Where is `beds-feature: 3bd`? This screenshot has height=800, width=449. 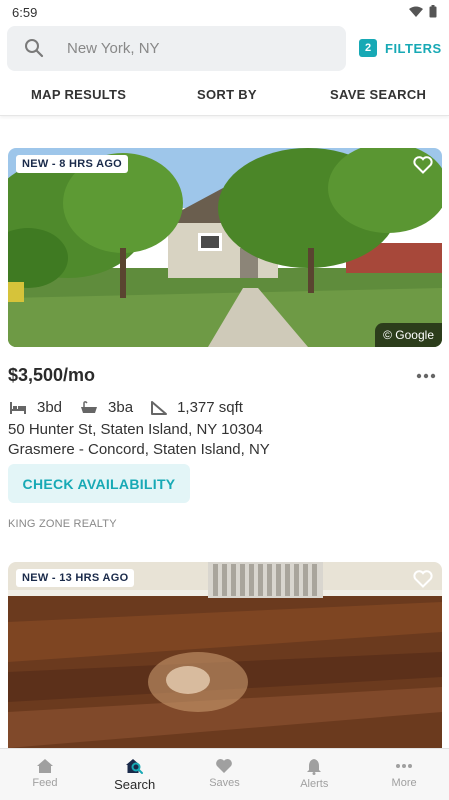 beds-feature: 3bd is located at coordinates (35, 407).